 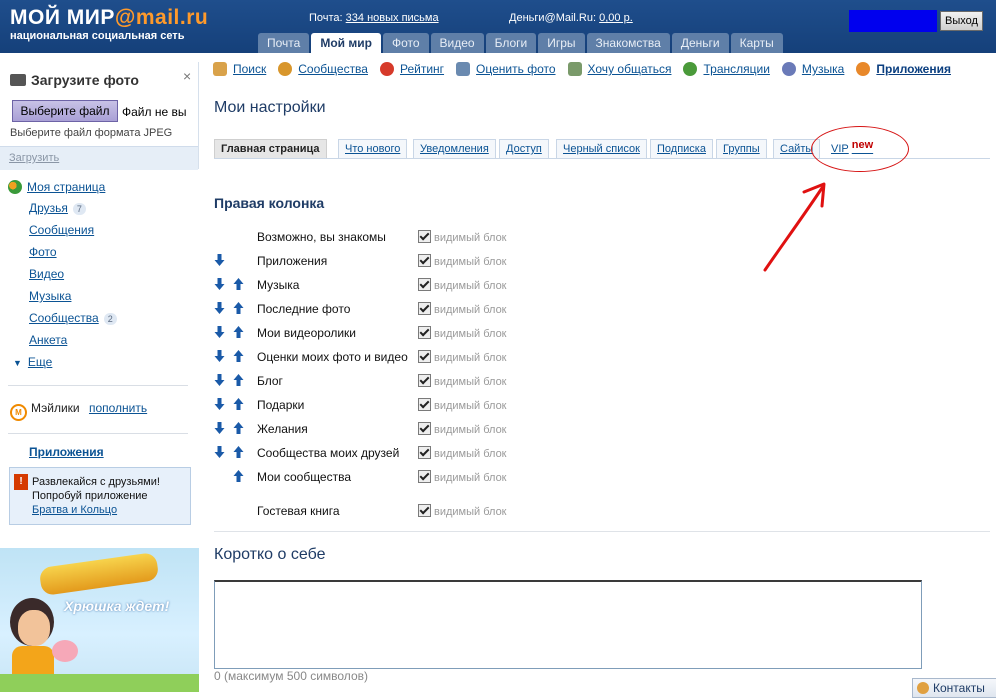 I want to click on sidebar-item-more: ▼ Еще, so click(x=32, y=362).